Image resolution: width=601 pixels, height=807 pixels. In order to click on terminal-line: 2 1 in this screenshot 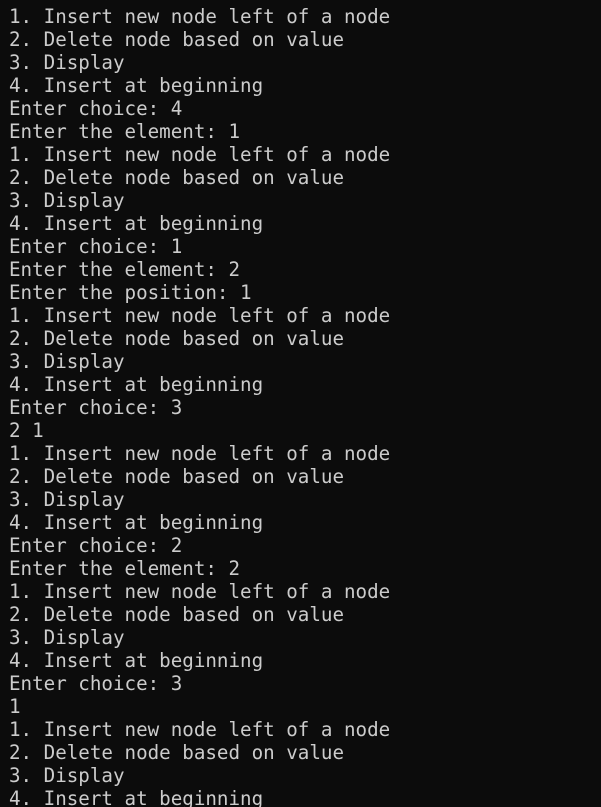, I will do `click(26, 430)`.